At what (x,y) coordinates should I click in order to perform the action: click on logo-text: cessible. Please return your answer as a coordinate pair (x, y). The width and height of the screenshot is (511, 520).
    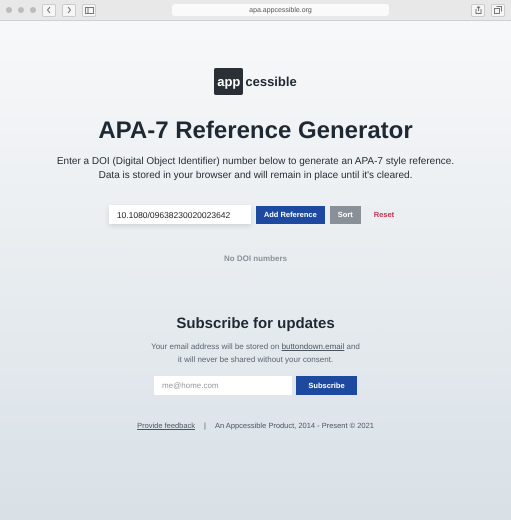
    Looking at the image, I should click on (271, 81).